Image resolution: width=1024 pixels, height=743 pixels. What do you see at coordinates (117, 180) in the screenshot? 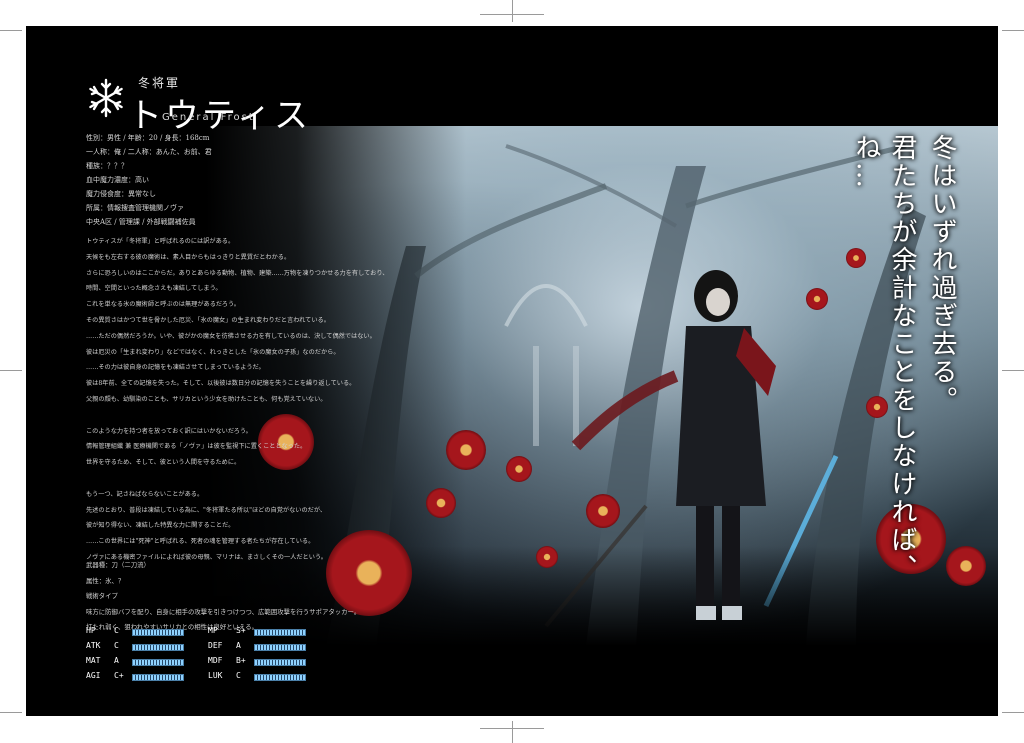
I see `profile-line: 血中魔力濃度：高い` at bounding box center [117, 180].